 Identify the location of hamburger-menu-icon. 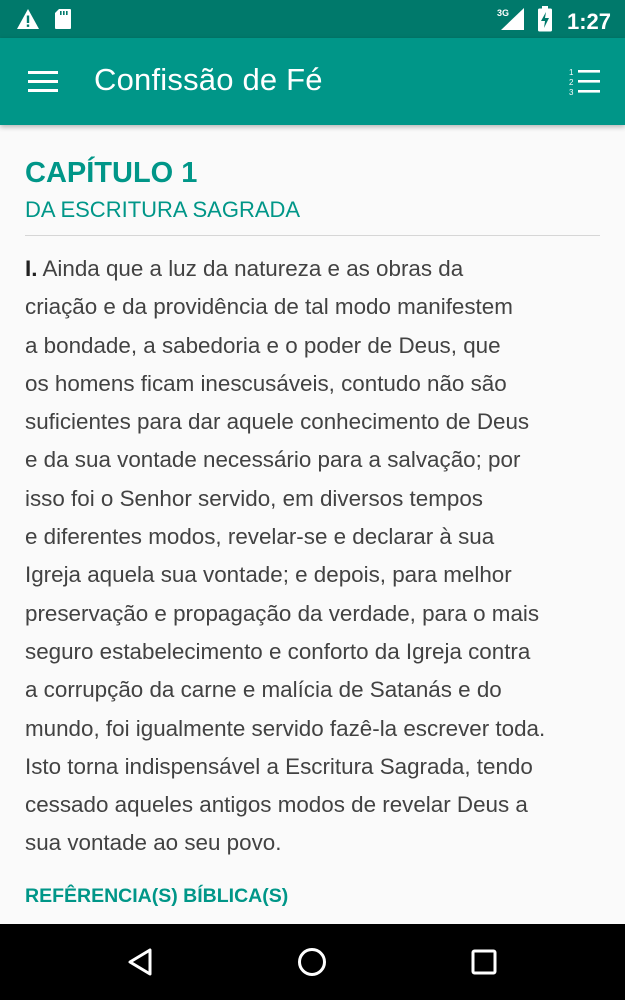
(44, 86).